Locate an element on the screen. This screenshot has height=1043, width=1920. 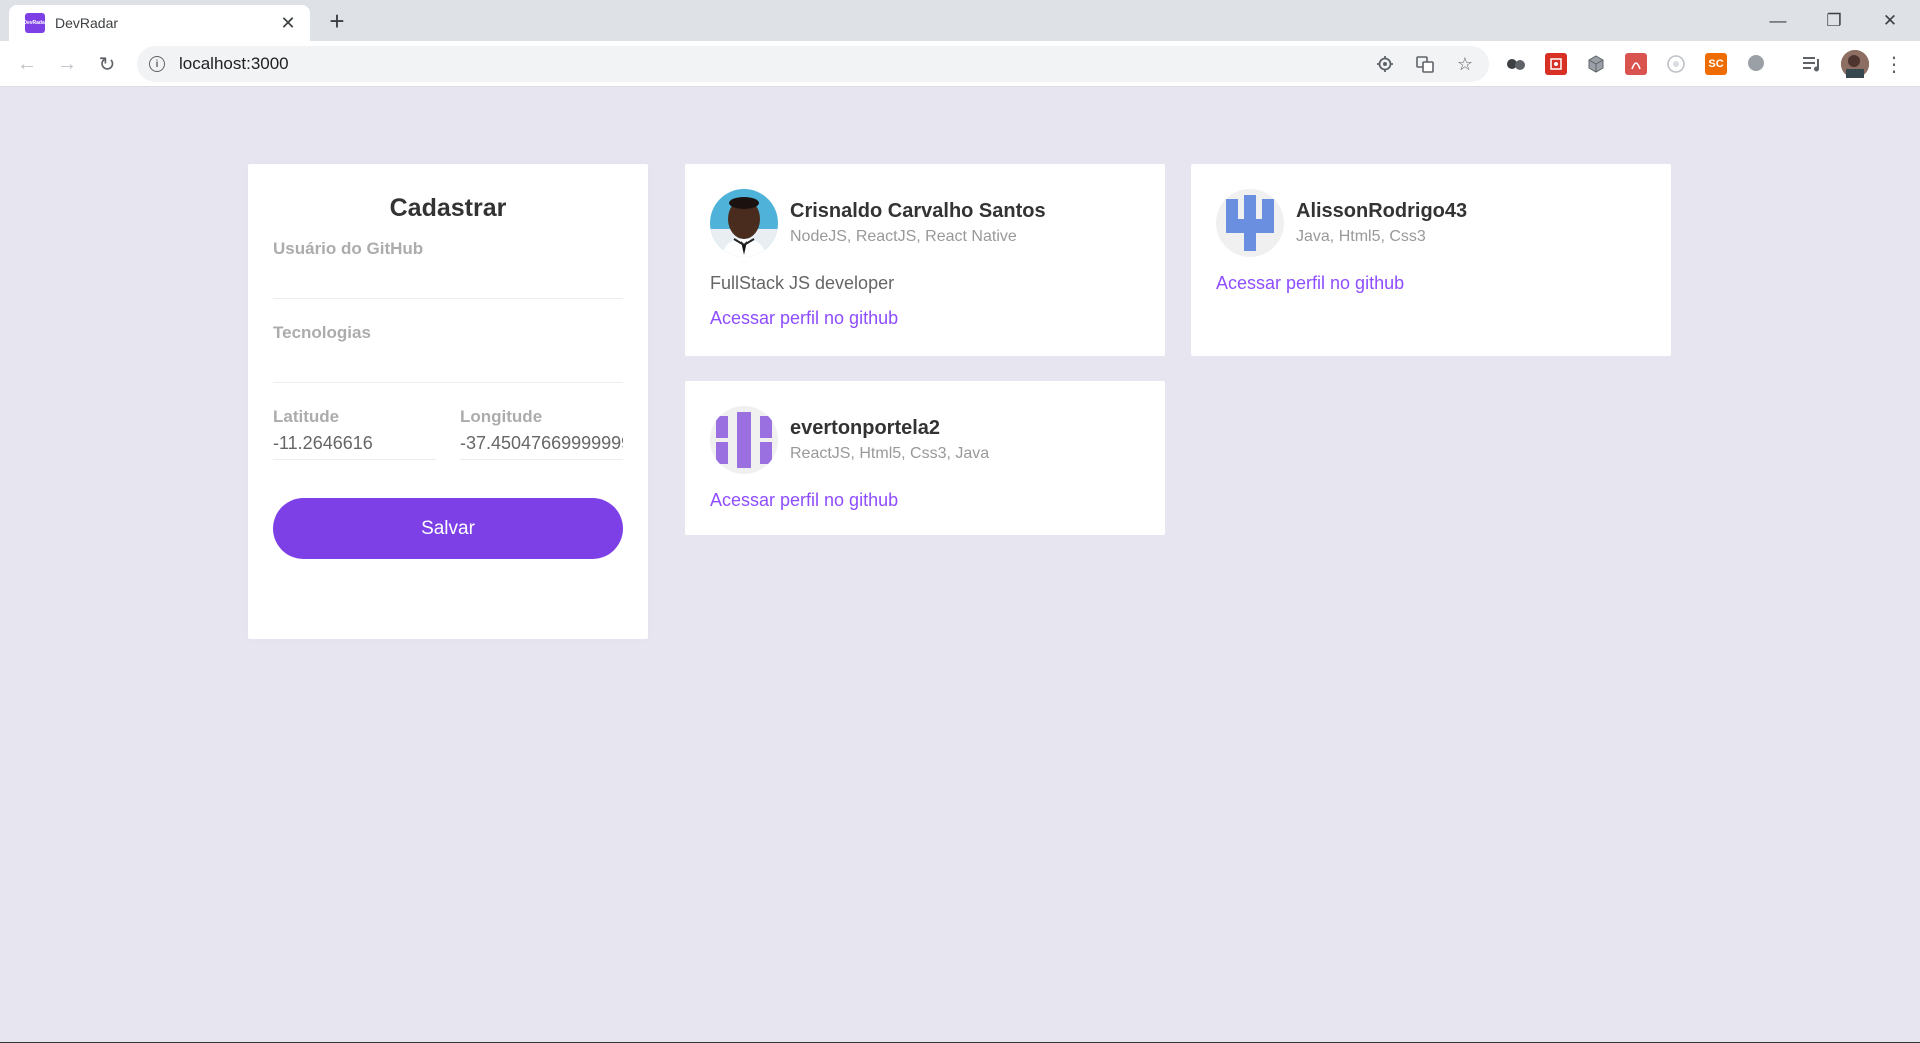
techs-label: Tecnologias is located at coordinates (322, 332).